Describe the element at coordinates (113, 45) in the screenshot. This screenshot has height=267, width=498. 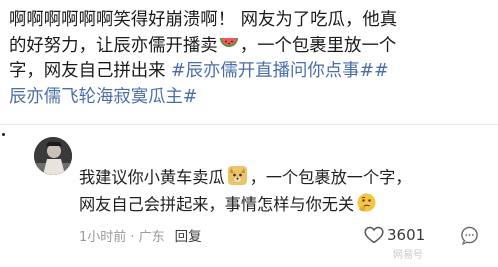
I see `post-text-segment: 的好努力，让辰亦儒开播卖` at that location.